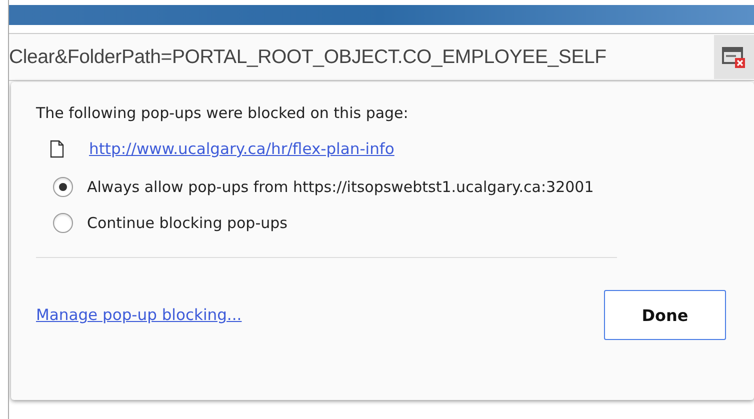 The width and height of the screenshot is (754, 419). I want to click on blocked-popup-icon, so click(734, 57).